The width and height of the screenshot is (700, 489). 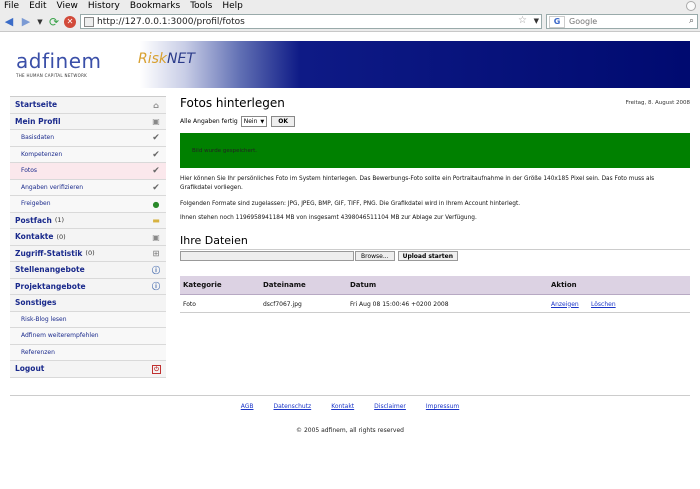 What do you see at coordinates (88, 204) in the screenshot?
I see `sidebar-item-freigeben: Freigeben ●` at bounding box center [88, 204].